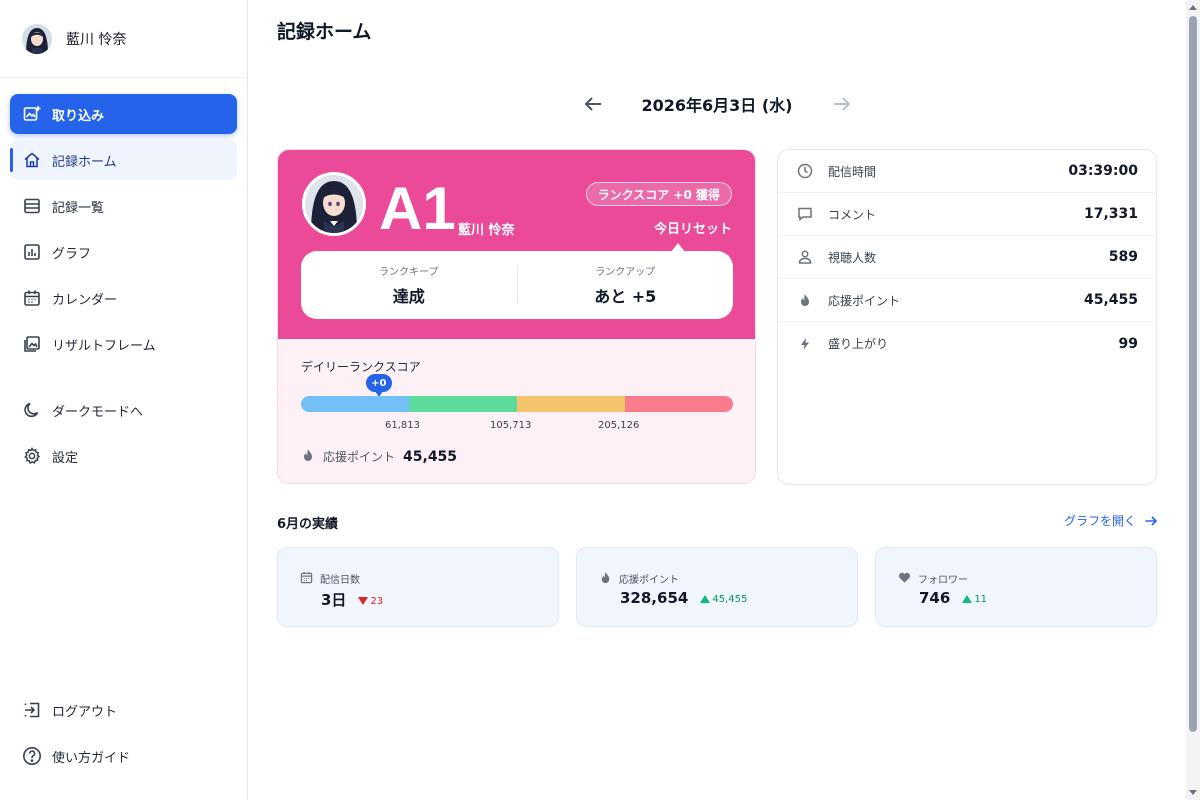  Describe the element at coordinates (123, 160) in the screenshot. I see `sidebar-item-home: 記録ホーム` at that location.